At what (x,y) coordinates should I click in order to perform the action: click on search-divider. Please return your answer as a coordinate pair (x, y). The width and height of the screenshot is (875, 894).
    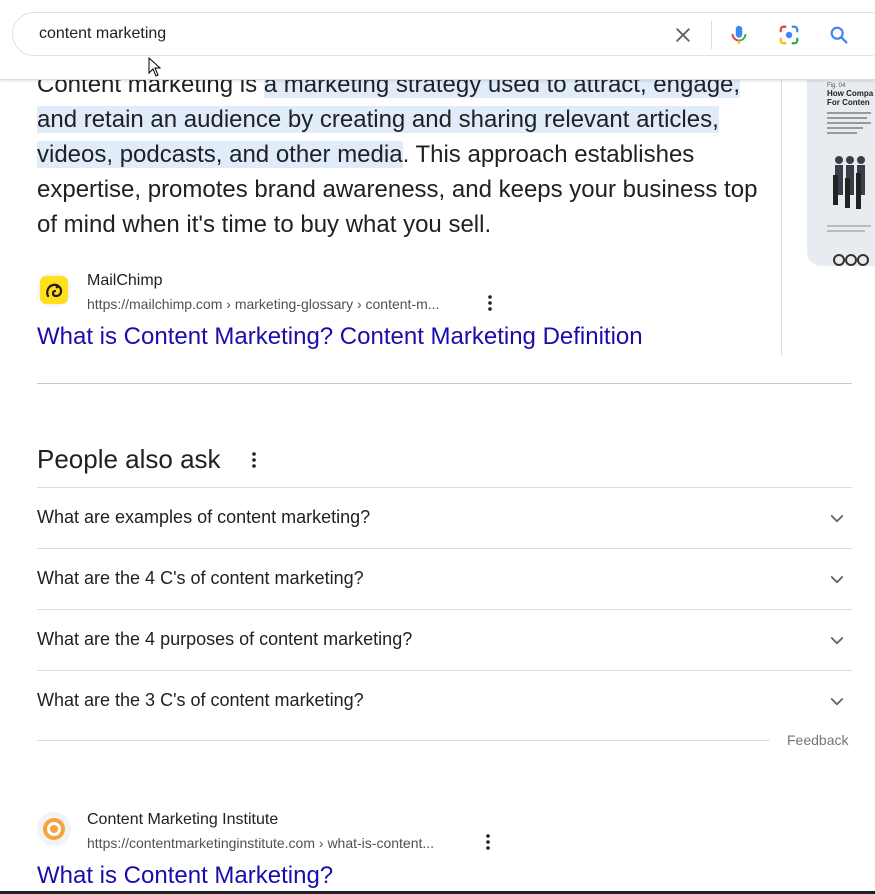
    Looking at the image, I should click on (711, 35).